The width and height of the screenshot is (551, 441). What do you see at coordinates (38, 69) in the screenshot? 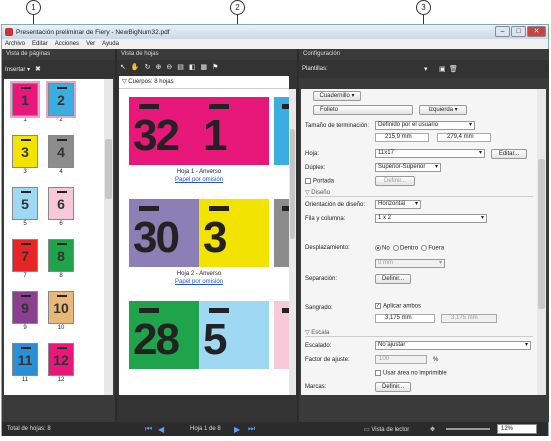
I see `delete-icon: ✖` at bounding box center [38, 69].